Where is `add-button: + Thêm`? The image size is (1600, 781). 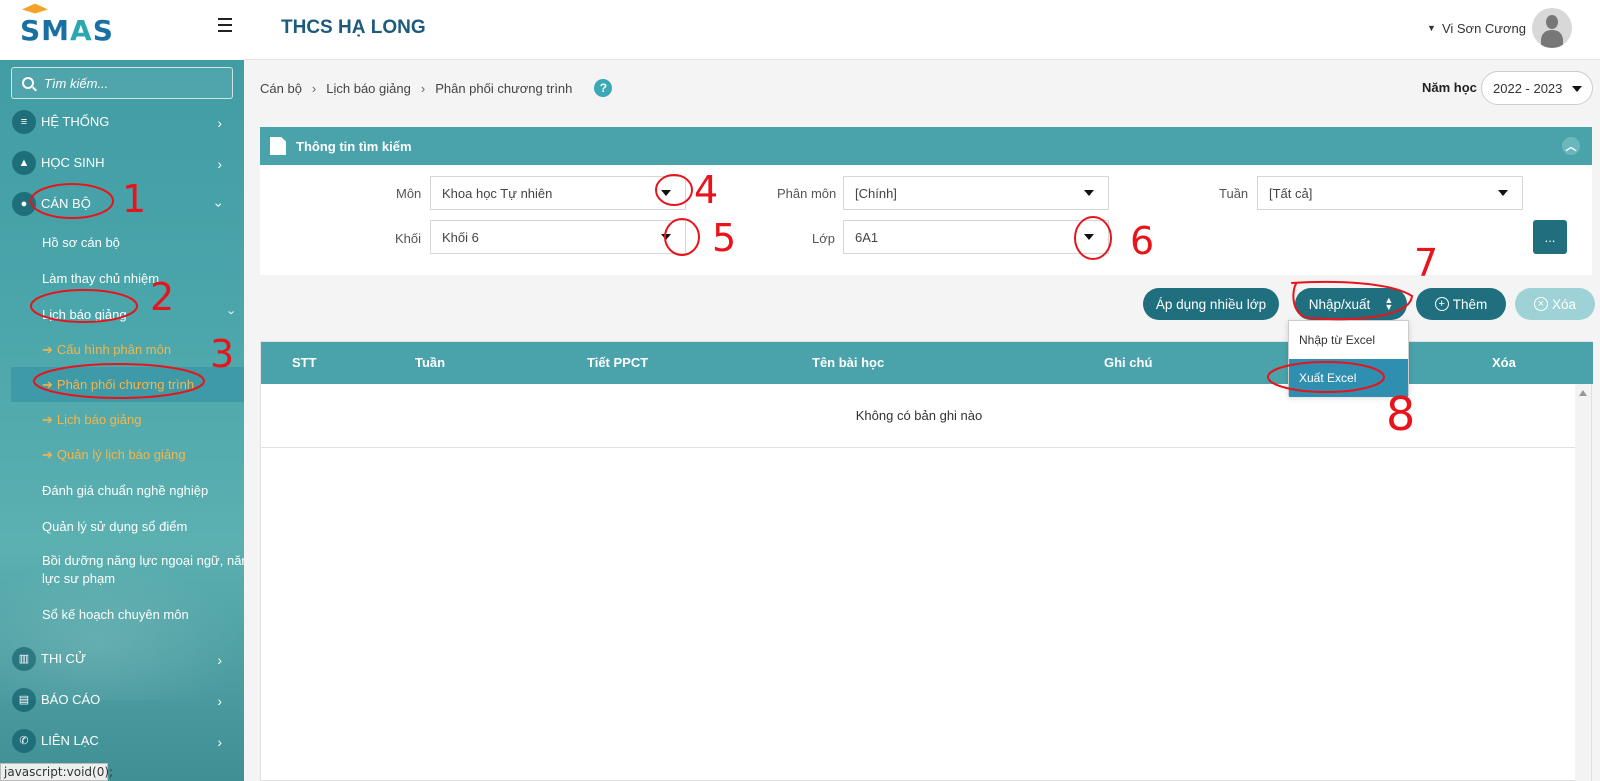
add-button: + Thêm is located at coordinates (1461, 304).